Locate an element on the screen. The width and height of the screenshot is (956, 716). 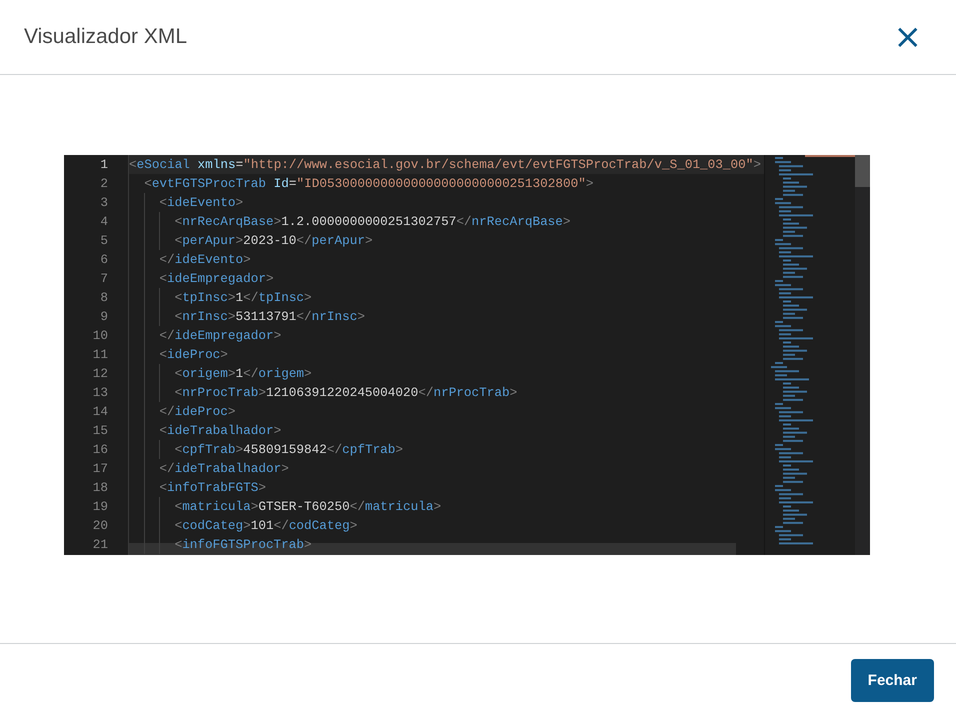
code-line: <origem>1</origem> is located at coordinates (243, 374).